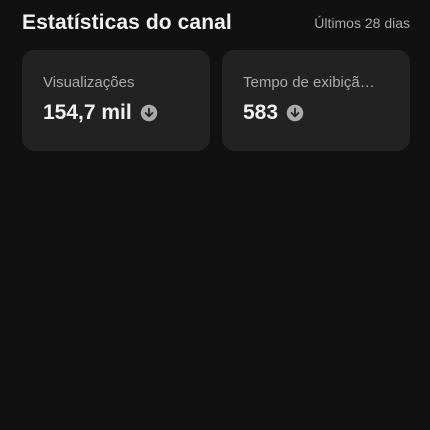 Image resolution: width=430 pixels, height=430 pixels. Describe the element at coordinates (127, 22) in the screenshot. I see `page-title: Estatísticas do canal` at that location.